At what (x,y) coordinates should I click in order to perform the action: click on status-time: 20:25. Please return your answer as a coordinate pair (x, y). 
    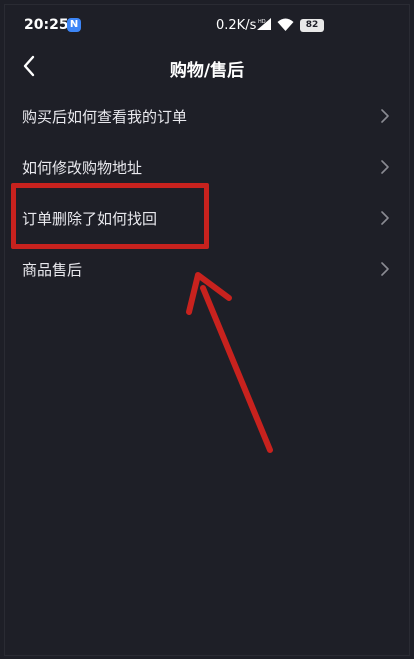
    Looking at the image, I should click on (46, 25).